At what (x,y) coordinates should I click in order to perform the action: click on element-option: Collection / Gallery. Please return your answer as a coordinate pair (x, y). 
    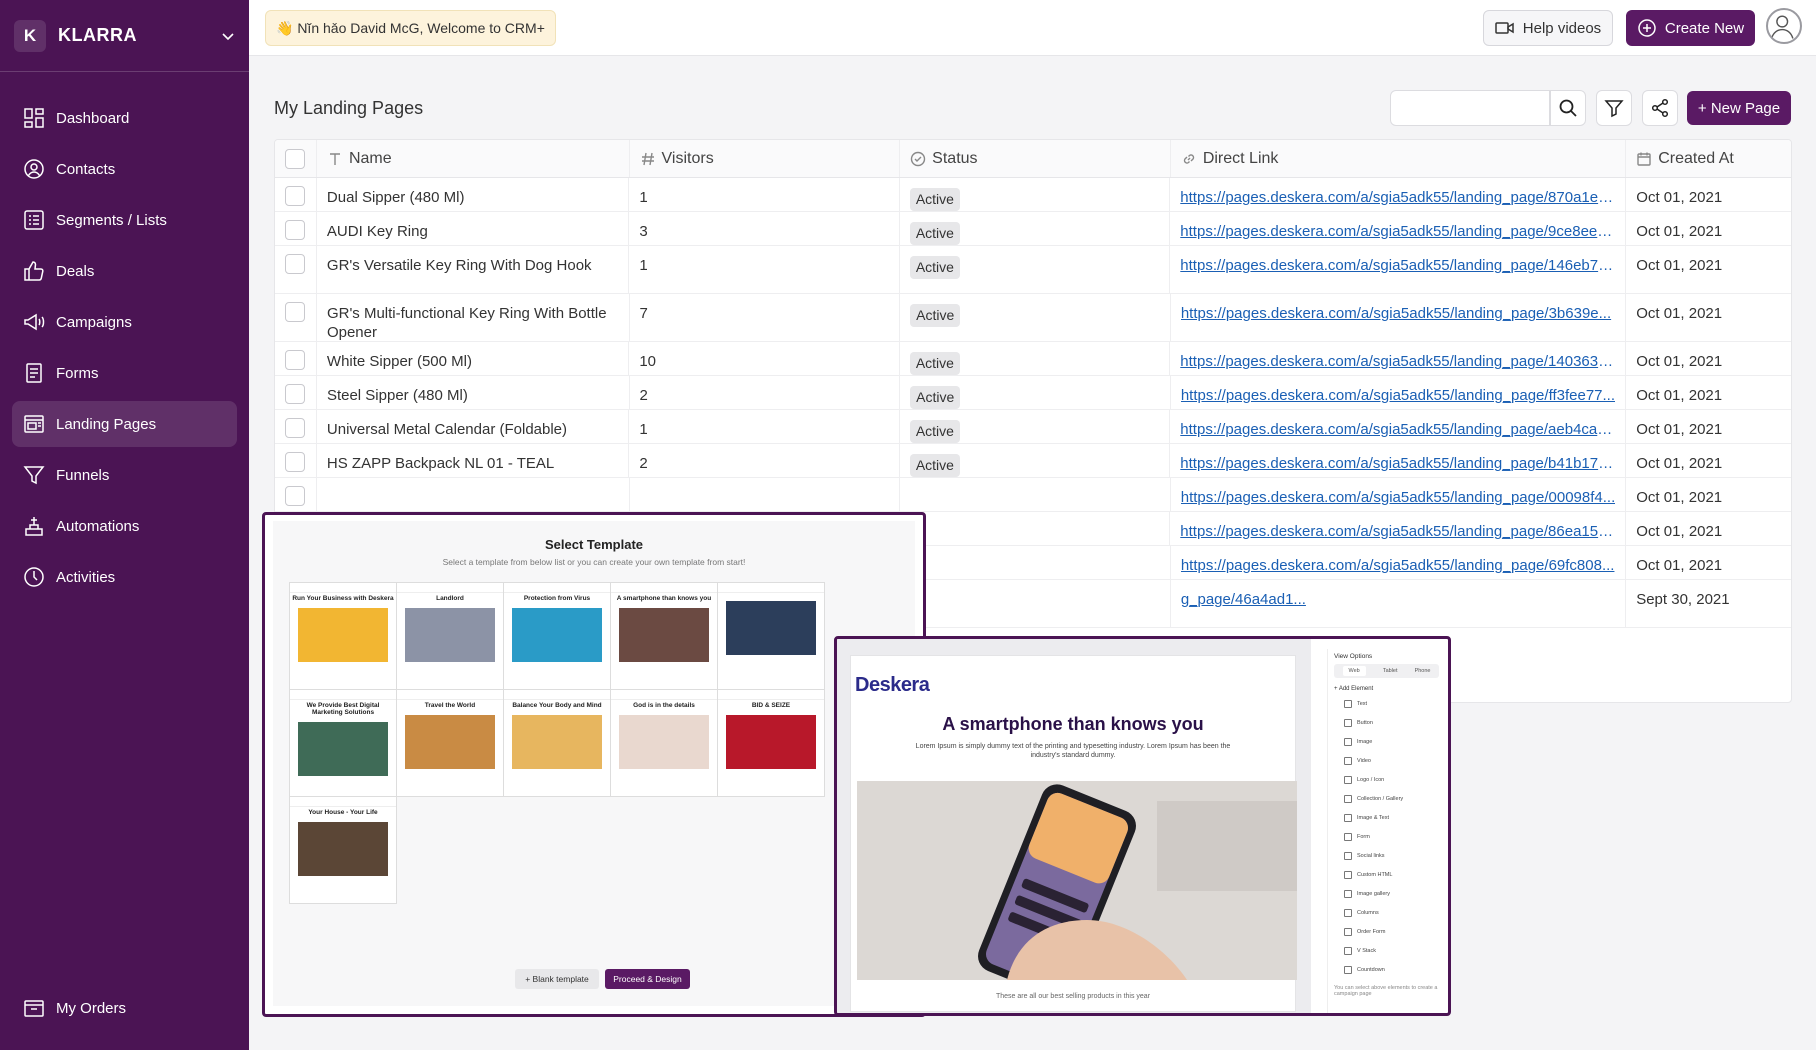
    Looking at the image, I should click on (1386, 798).